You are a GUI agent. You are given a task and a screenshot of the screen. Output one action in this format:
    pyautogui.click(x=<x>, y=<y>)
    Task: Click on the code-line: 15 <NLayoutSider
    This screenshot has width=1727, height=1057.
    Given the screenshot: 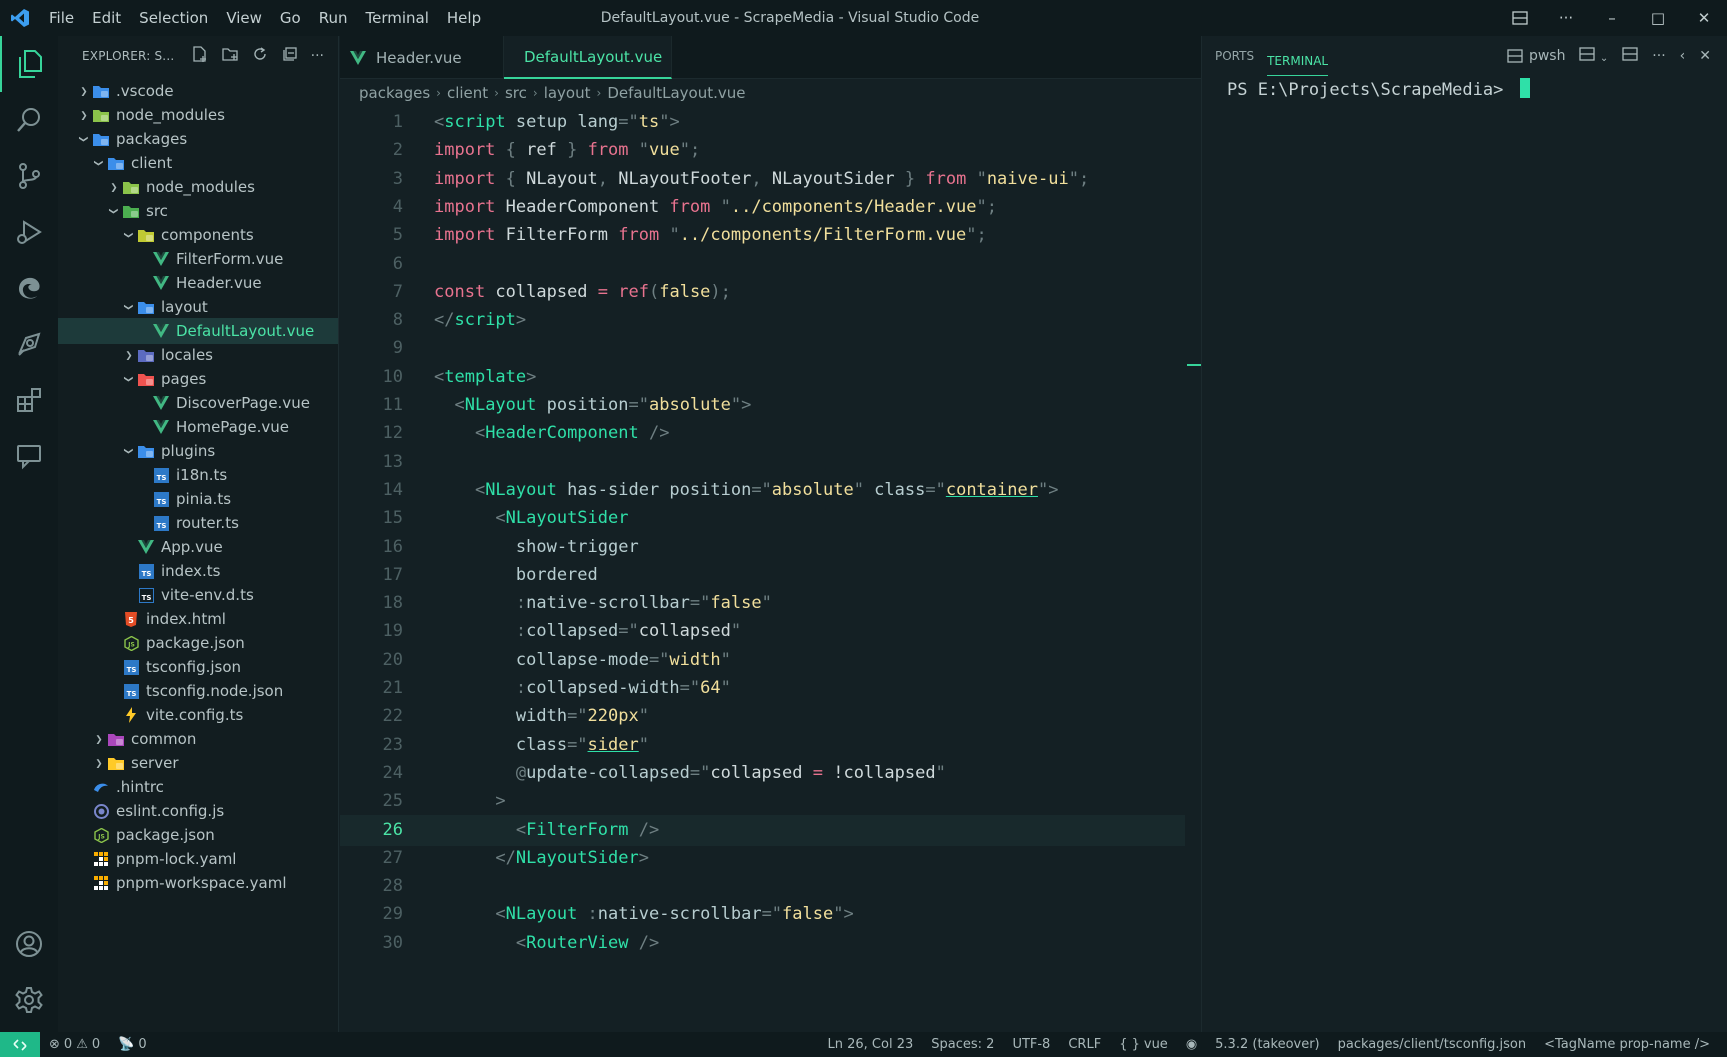 What is the action you would take?
    pyautogui.click(x=762, y=518)
    